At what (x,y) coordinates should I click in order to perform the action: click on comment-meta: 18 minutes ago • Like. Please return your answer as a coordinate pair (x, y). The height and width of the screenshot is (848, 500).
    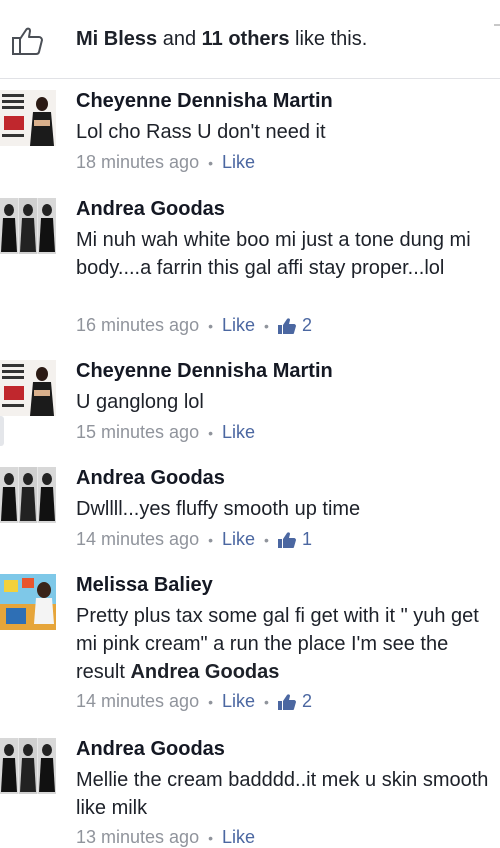
    Looking at the image, I should click on (165, 162).